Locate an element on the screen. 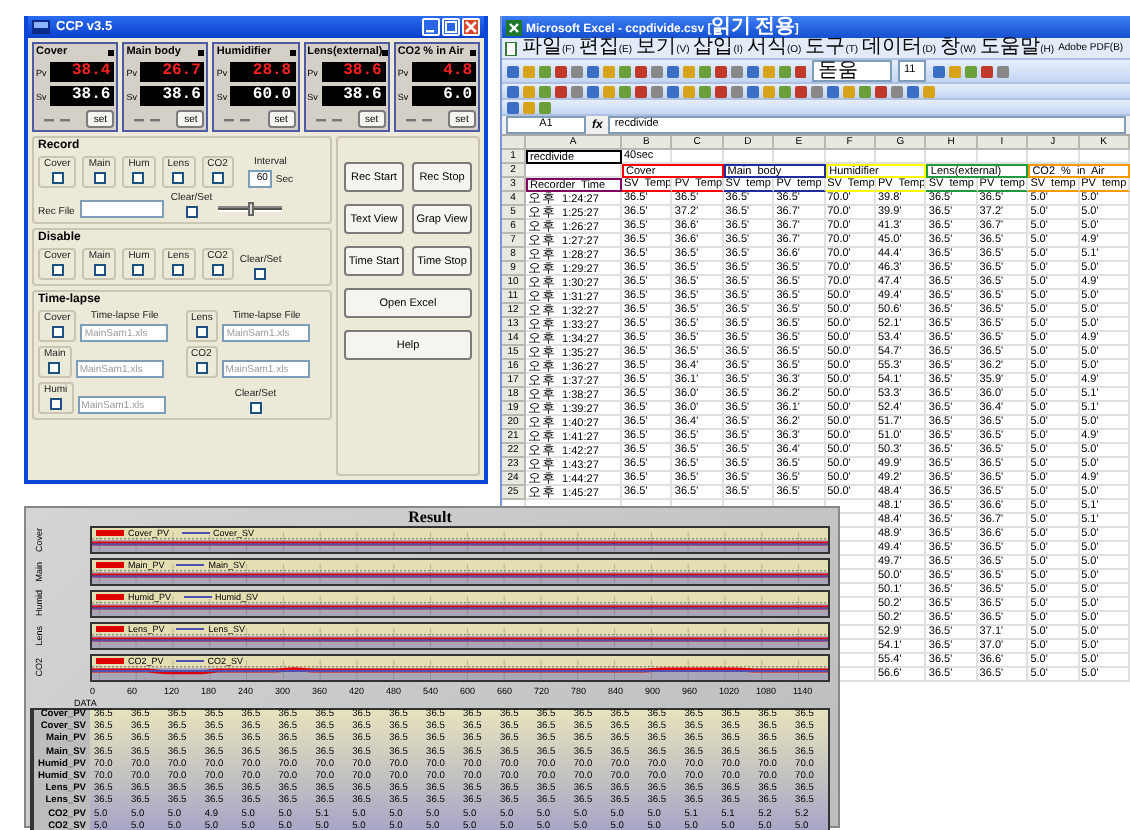 This screenshot has height=830, width=1130. chart-title: Result is located at coordinates (430, 517).